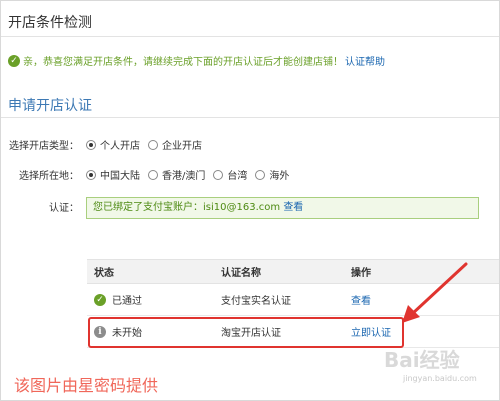 Image resolution: width=500 pixels, height=401 pixels. I want to click on header-name: 认证名称, so click(286, 271).